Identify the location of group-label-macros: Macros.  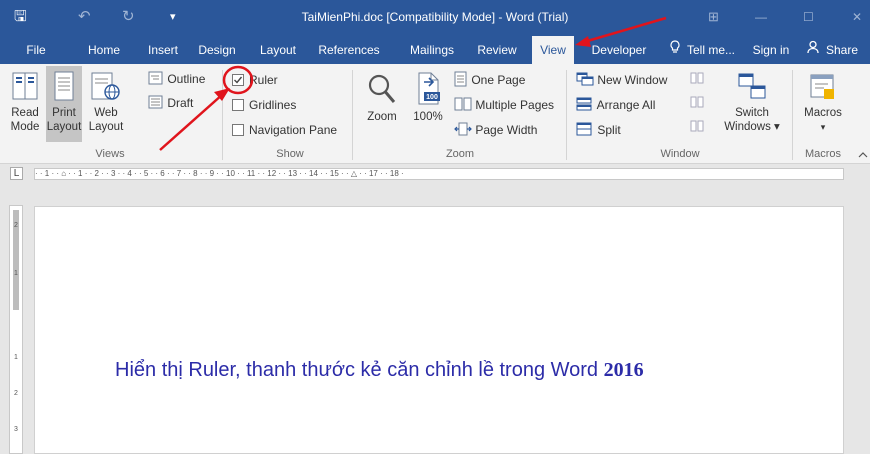
(823, 154).